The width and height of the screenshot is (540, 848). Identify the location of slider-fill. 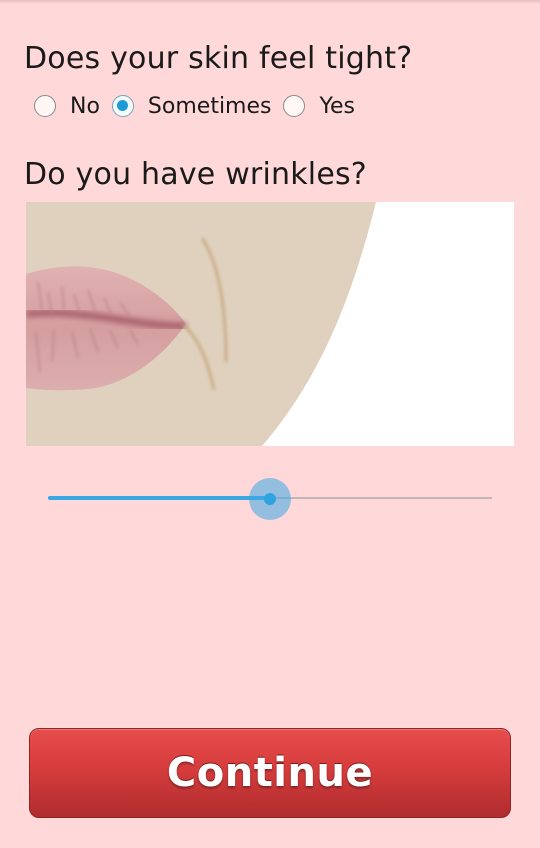
(159, 498).